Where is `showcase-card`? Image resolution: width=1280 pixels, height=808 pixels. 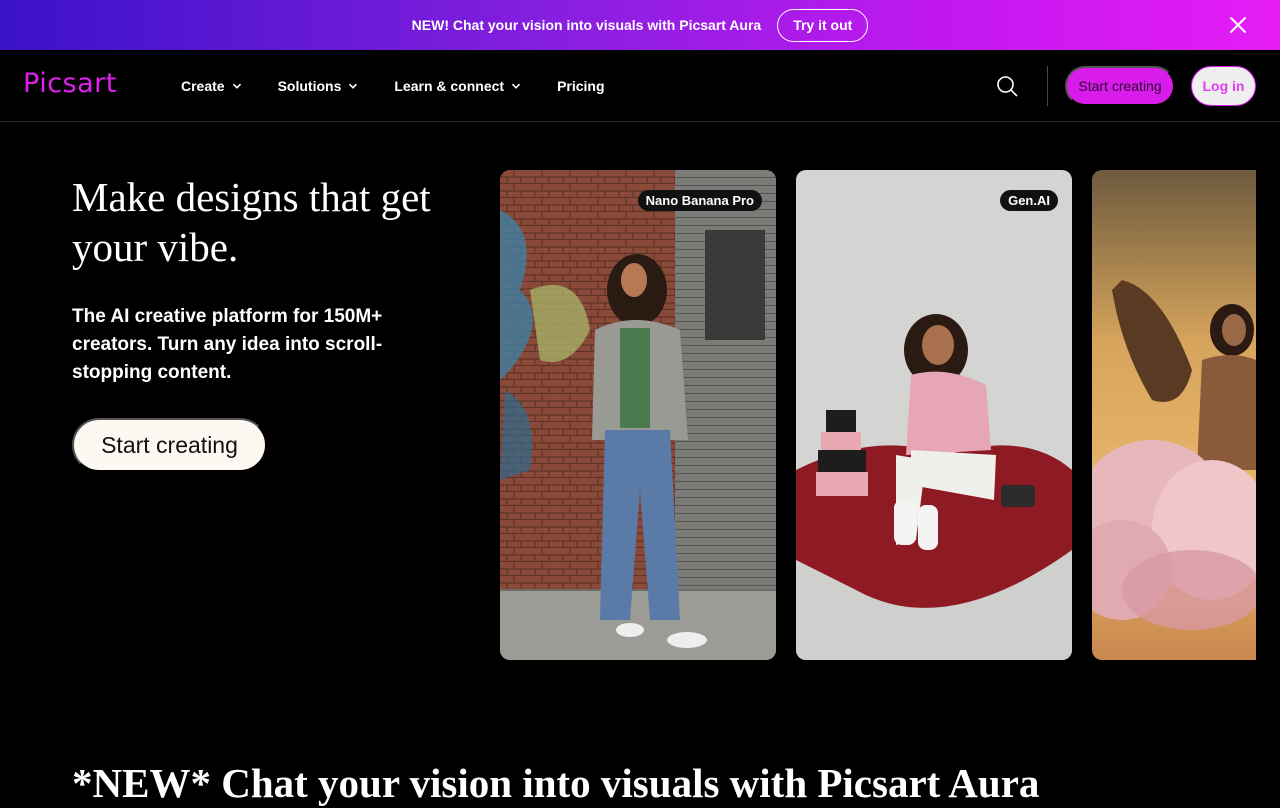
showcase-card is located at coordinates (1174, 415).